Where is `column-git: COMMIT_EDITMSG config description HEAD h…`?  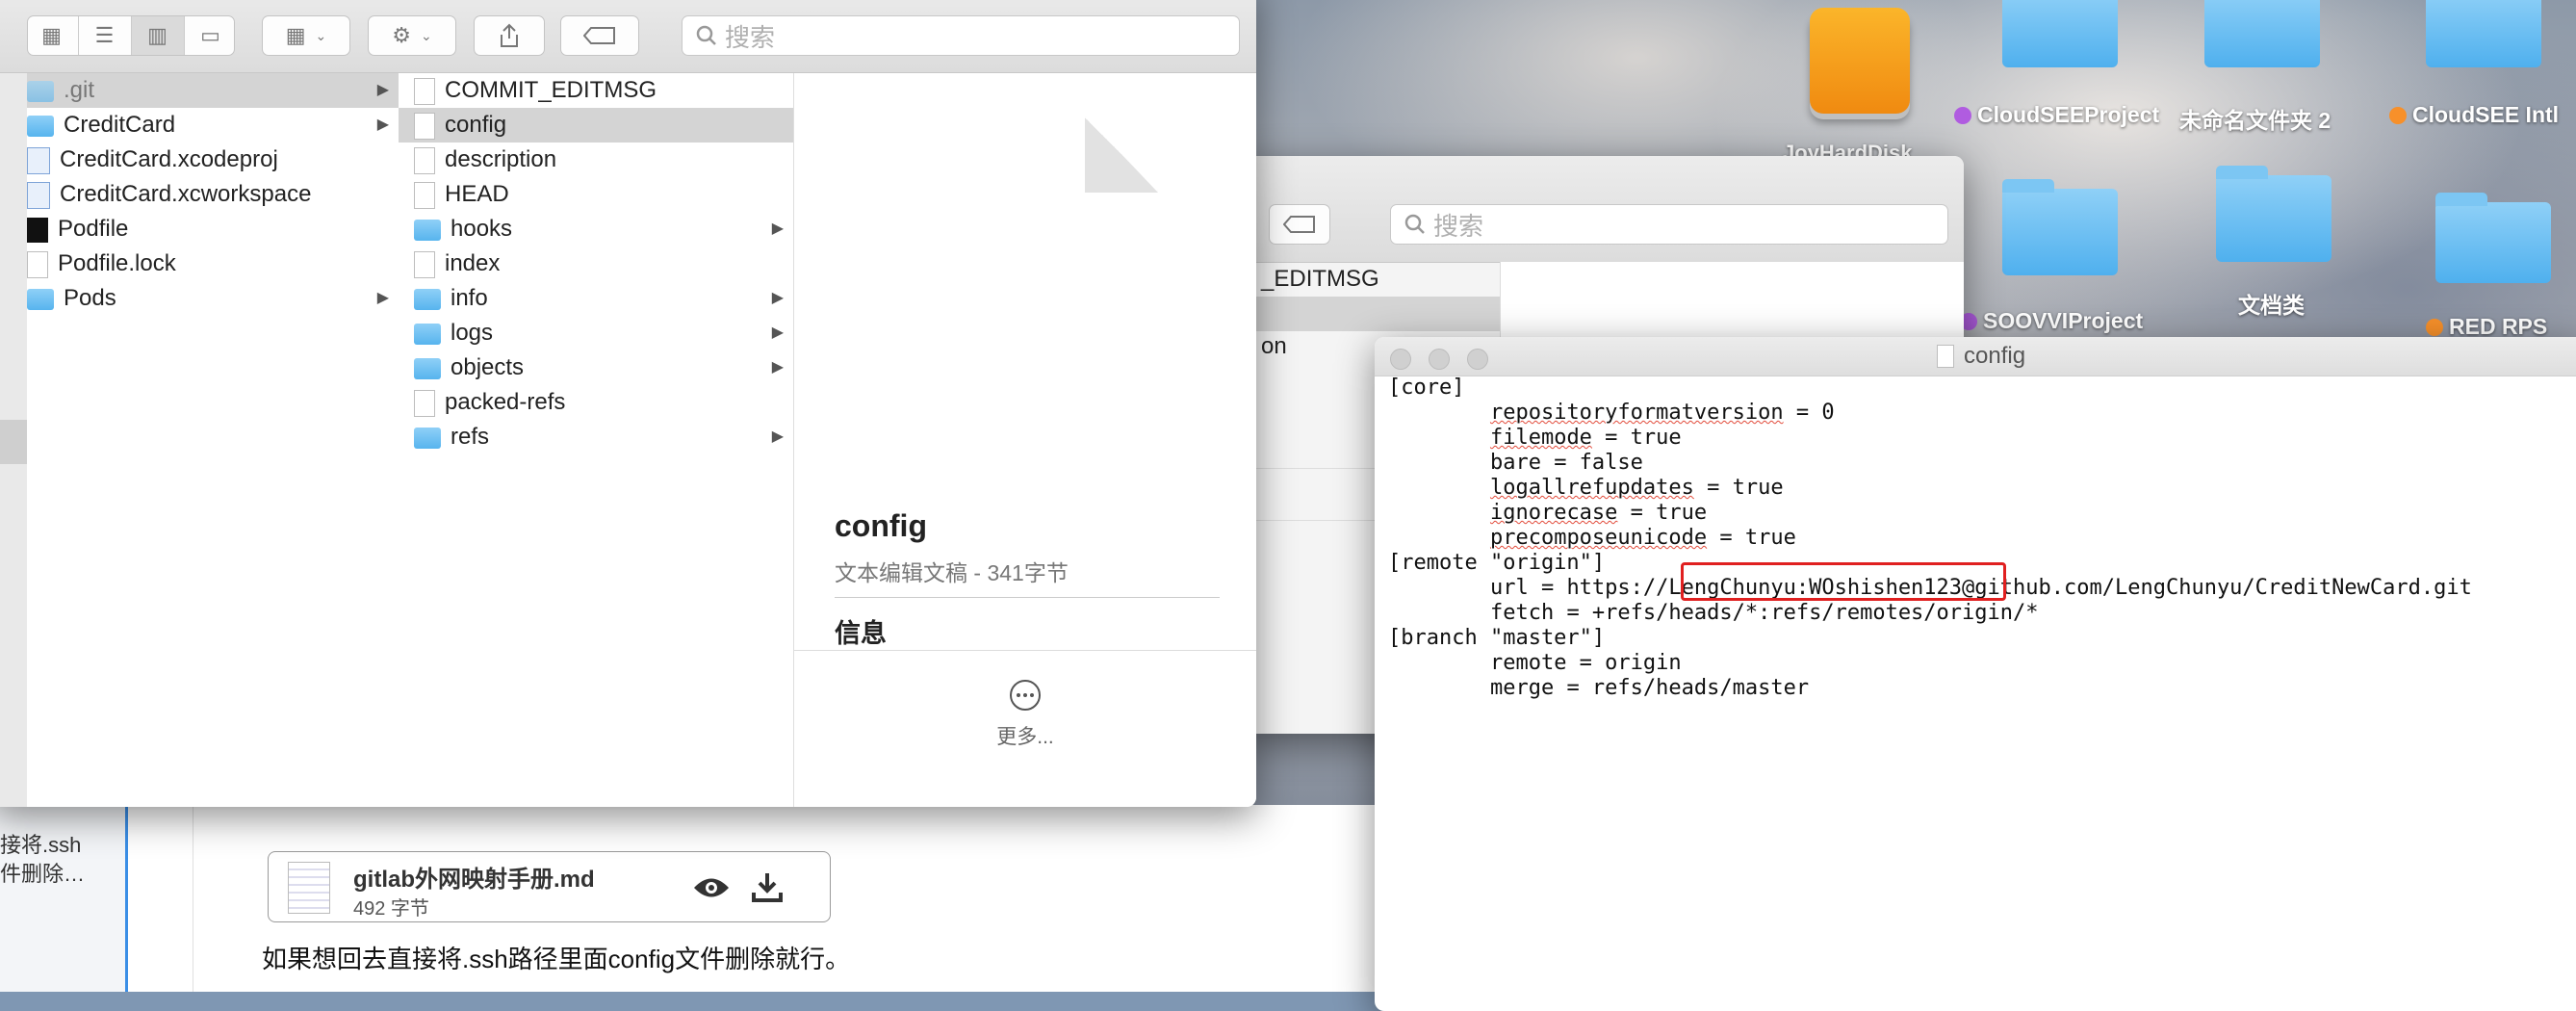
column-git: COMMIT_EDITMSG config description HEAD h… is located at coordinates (596, 440).